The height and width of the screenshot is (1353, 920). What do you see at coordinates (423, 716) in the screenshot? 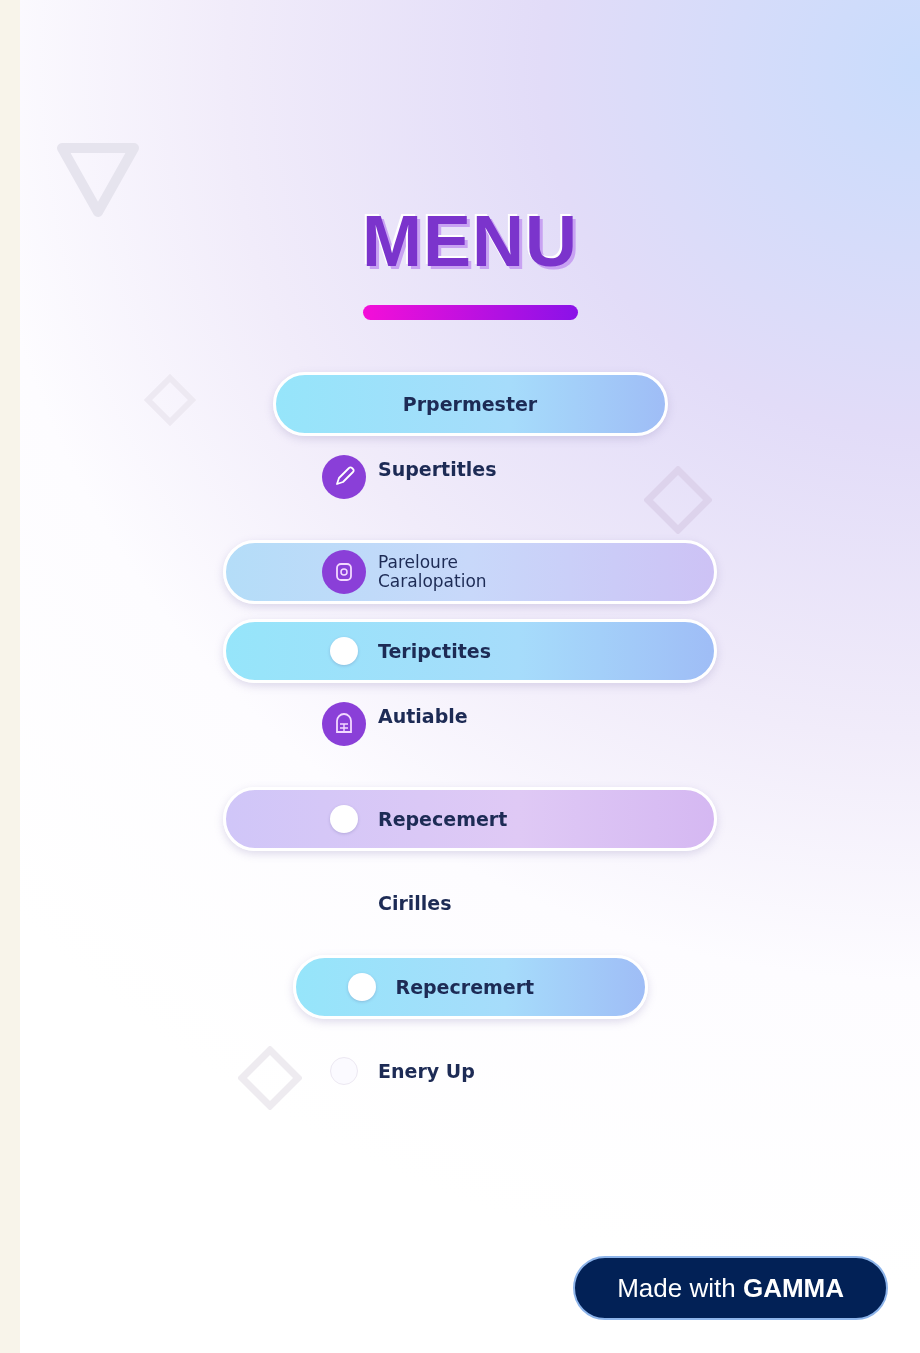
I see `menu-item: Autiable` at bounding box center [423, 716].